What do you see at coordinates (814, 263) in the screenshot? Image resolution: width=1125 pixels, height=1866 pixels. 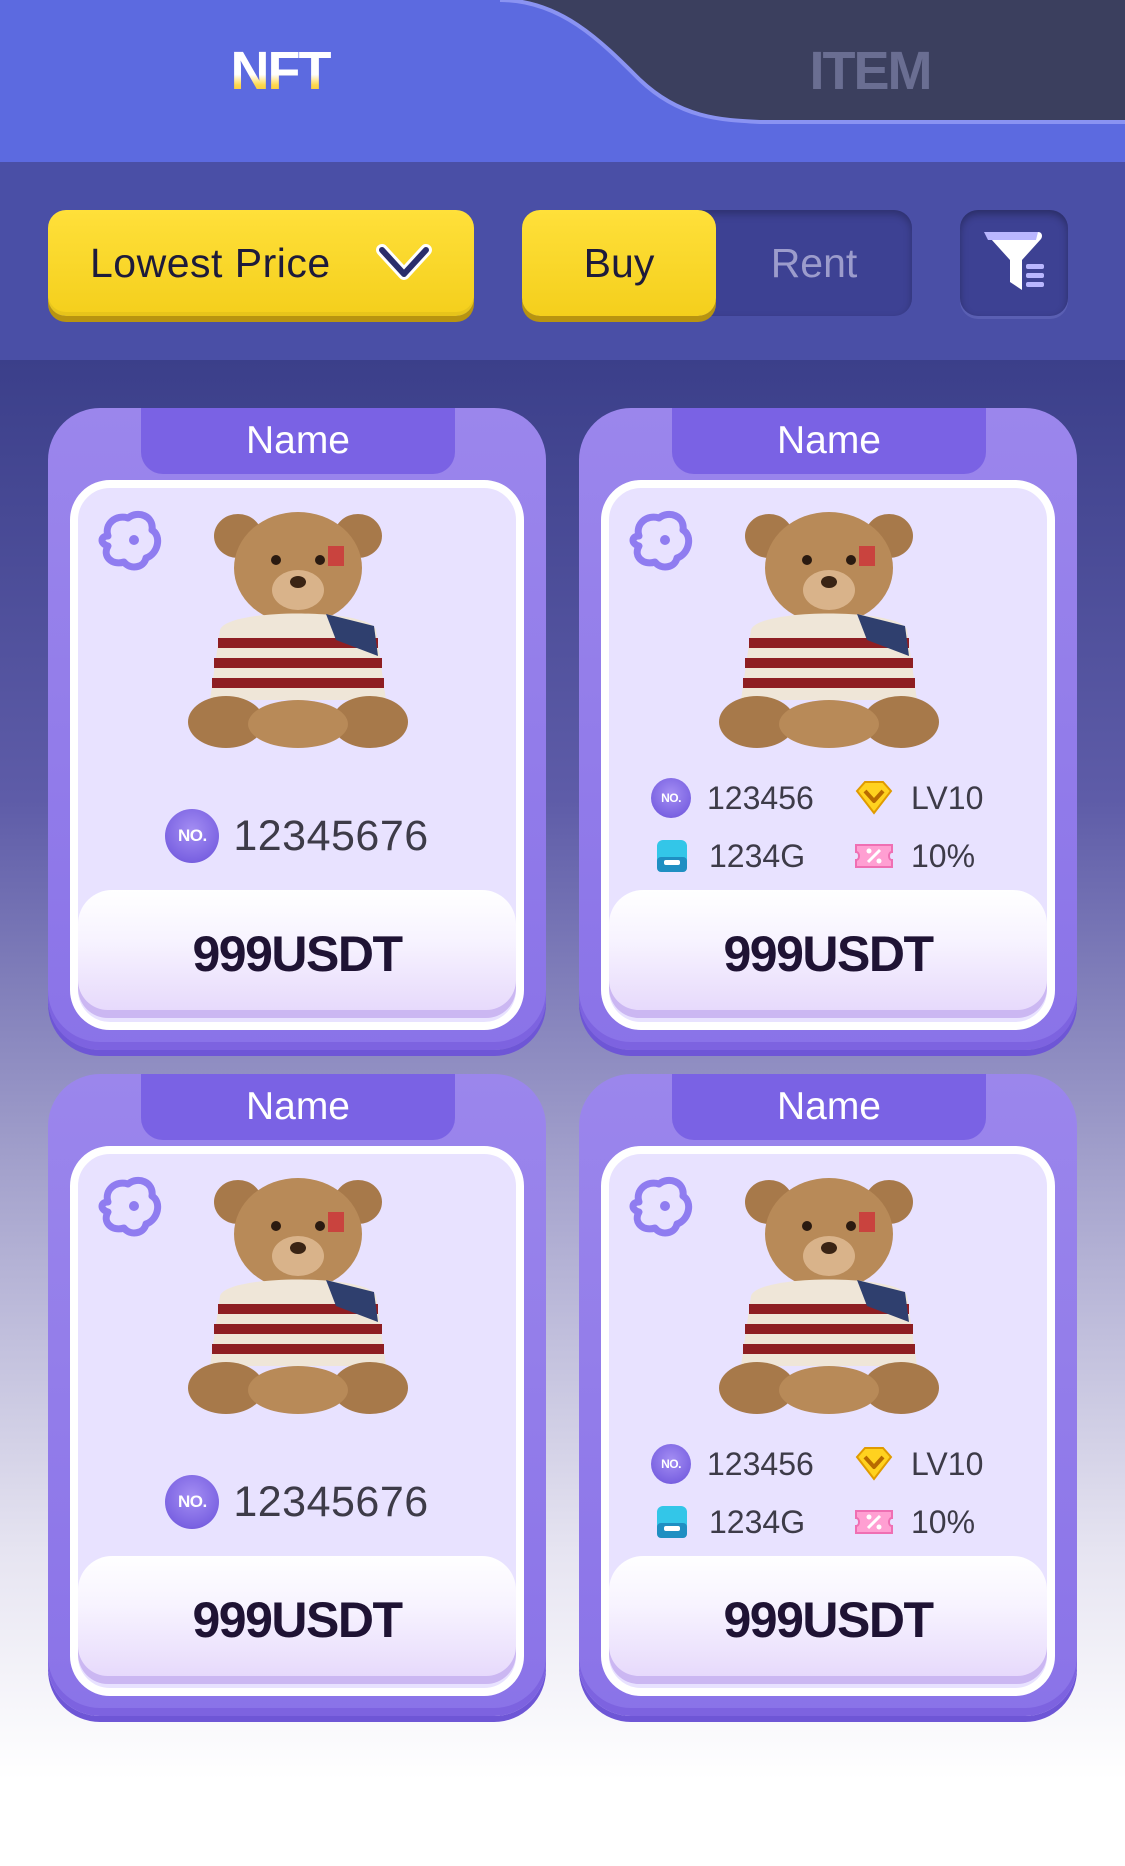 I see `rent-toggle-button: Rent` at bounding box center [814, 263].